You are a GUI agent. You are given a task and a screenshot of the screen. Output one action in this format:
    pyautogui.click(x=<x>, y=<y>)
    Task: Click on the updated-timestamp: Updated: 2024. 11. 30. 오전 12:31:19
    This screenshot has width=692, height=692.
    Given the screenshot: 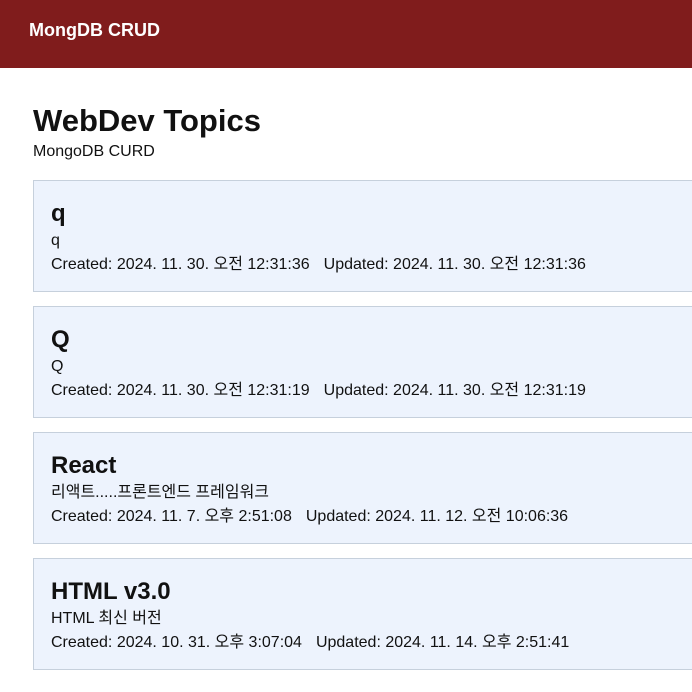 What is the action you would take?
    pyautogui.click(x=454, y=390)
    